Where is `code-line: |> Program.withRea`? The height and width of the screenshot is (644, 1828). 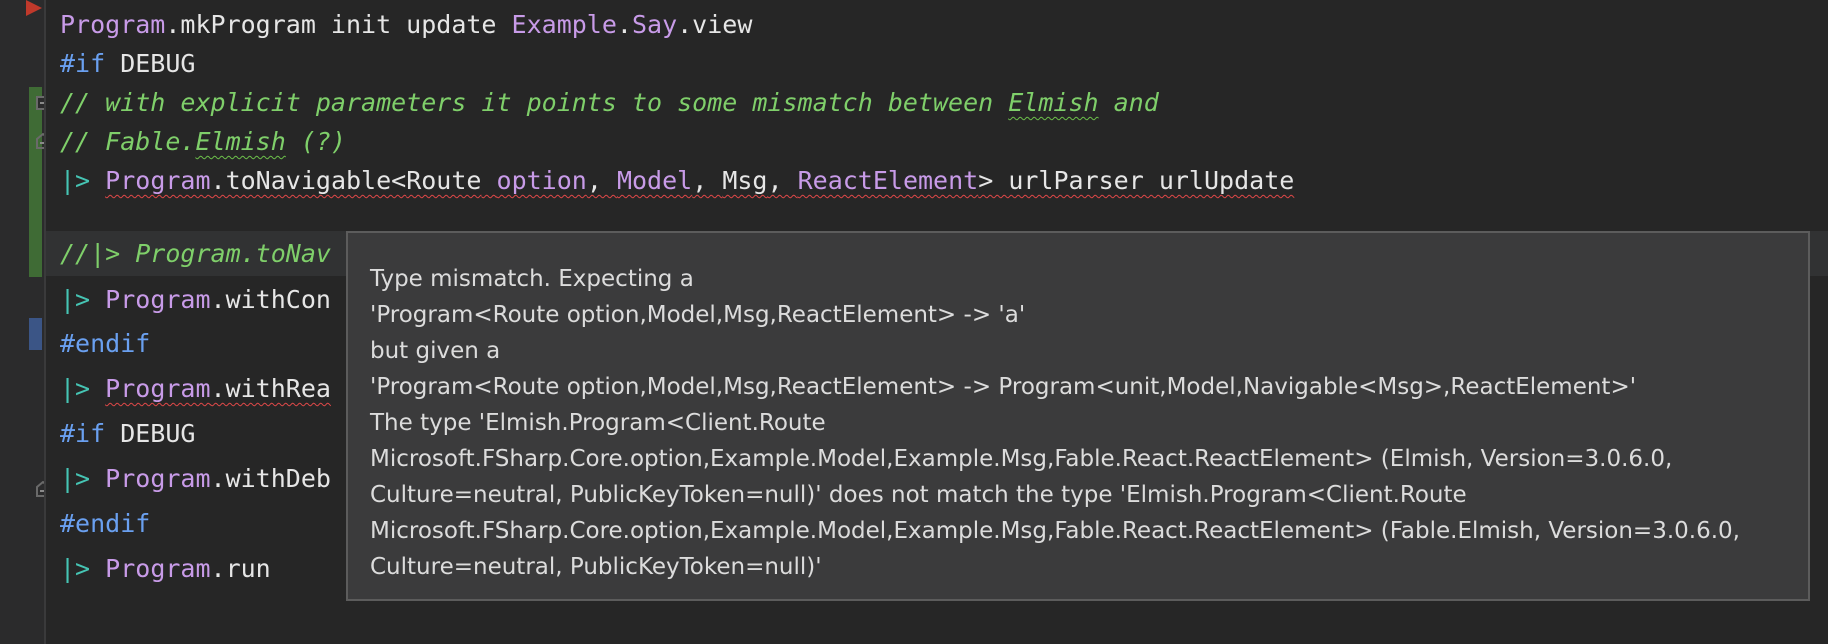 code-line: |> Program.withRea is located at coordinates (195, 388).